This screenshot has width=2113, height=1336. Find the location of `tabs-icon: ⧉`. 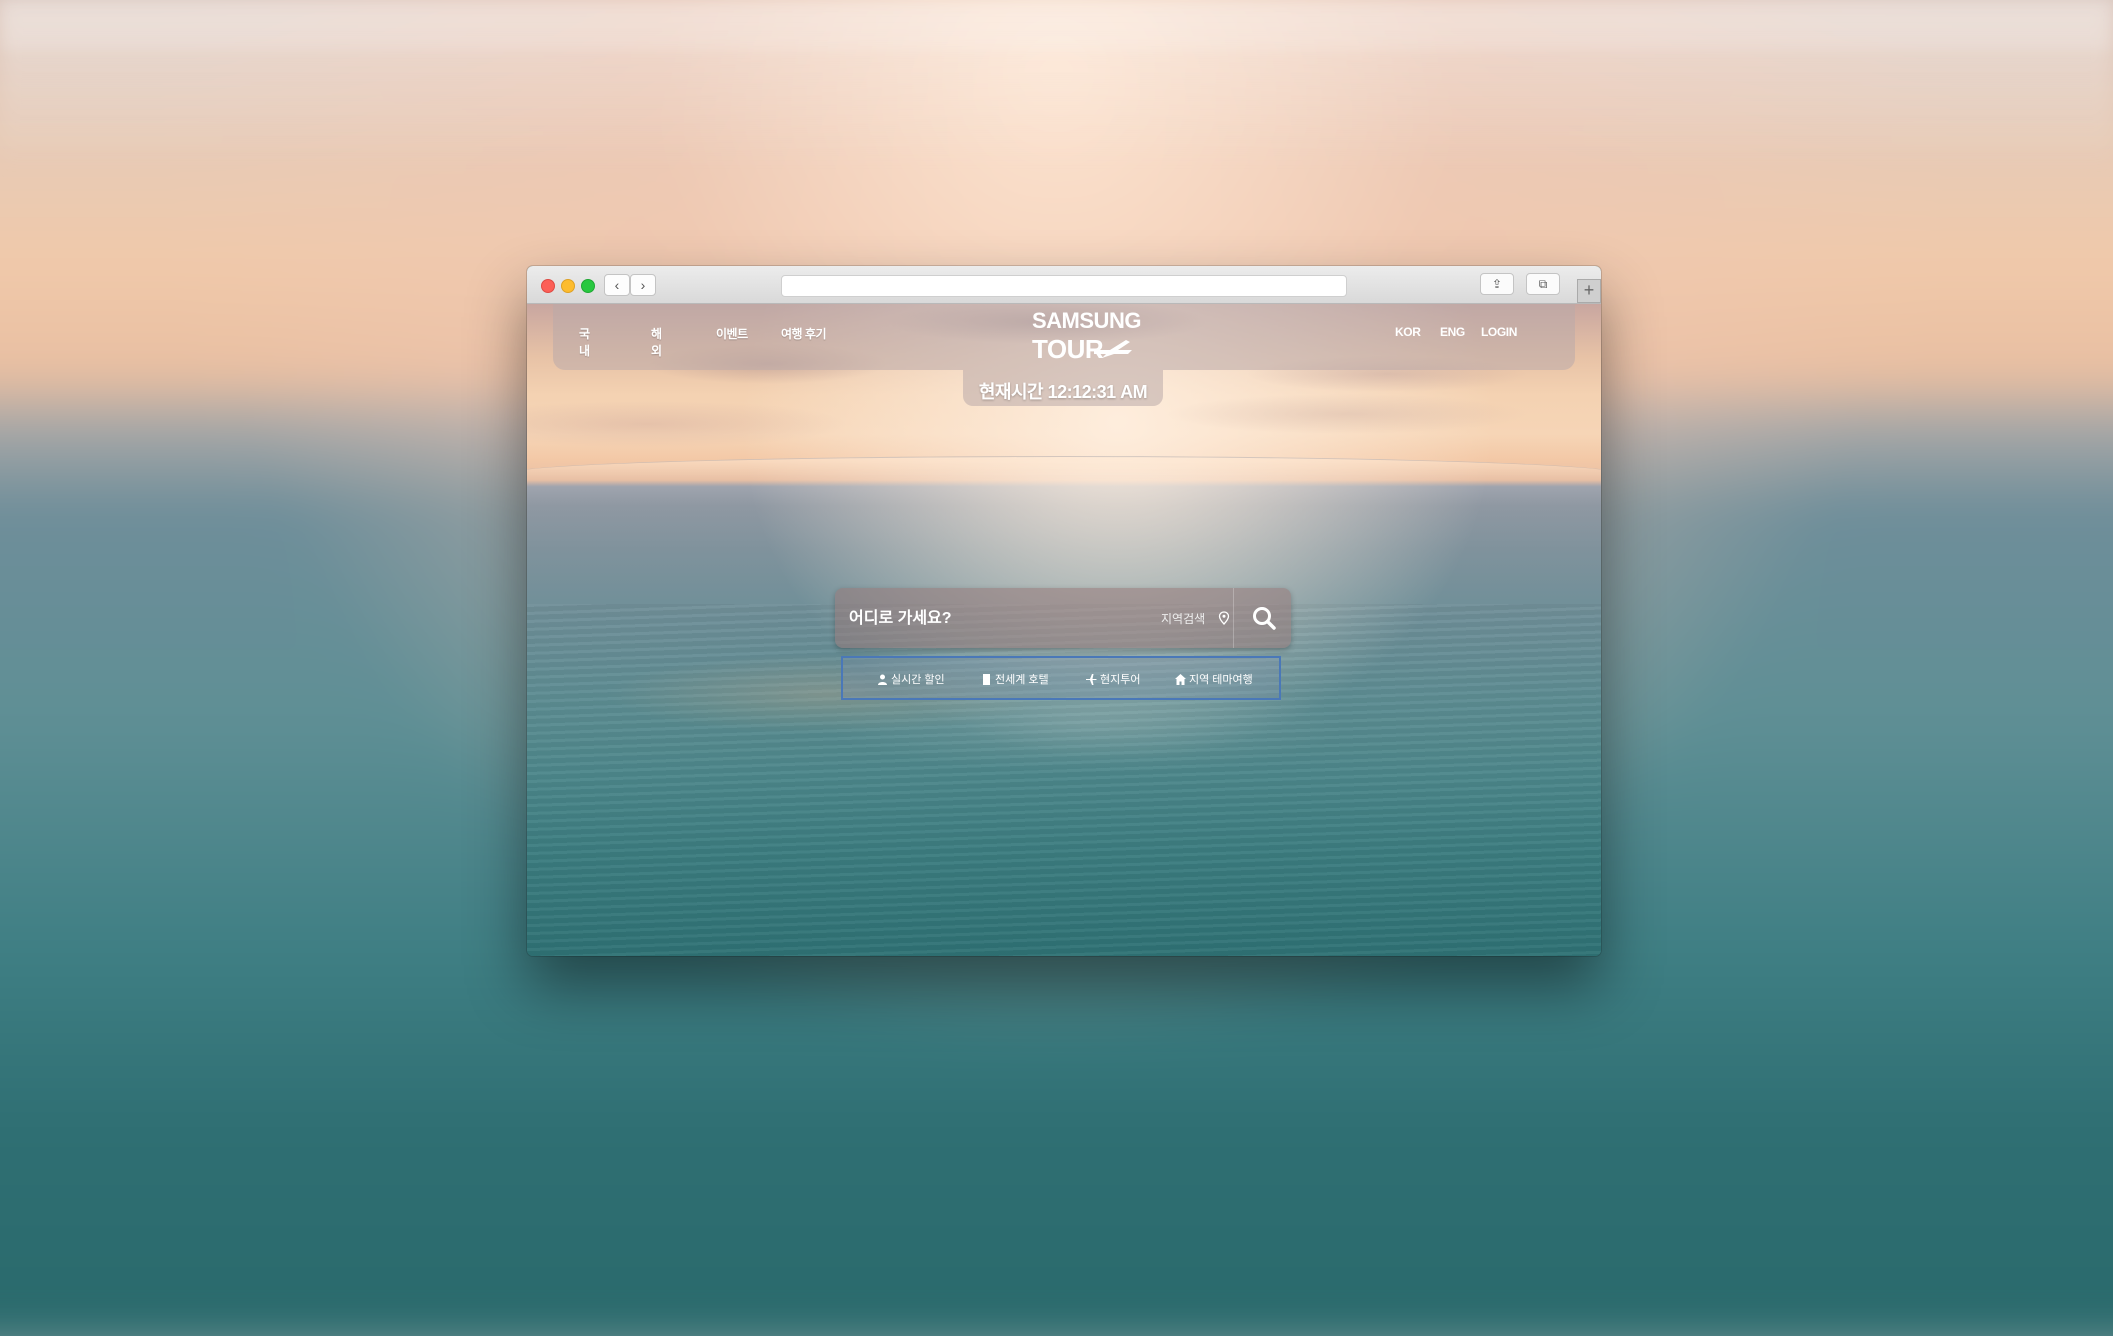

tabs-icon: ⧉ is located at coordinates (1543, 284).